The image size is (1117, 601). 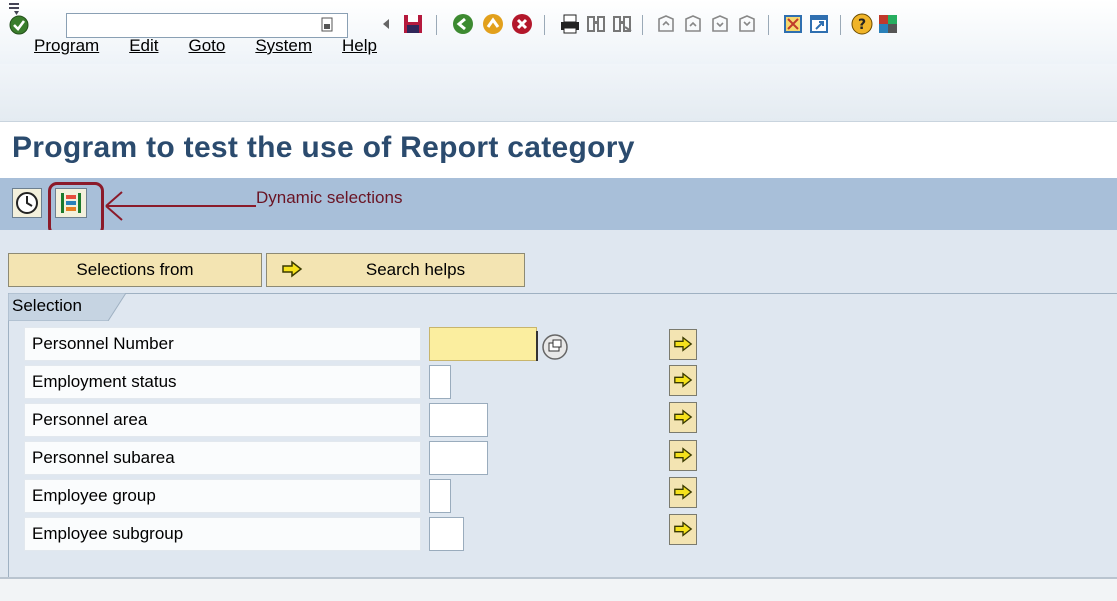 I want to click on text-cursor, so click(x=537, y=346).